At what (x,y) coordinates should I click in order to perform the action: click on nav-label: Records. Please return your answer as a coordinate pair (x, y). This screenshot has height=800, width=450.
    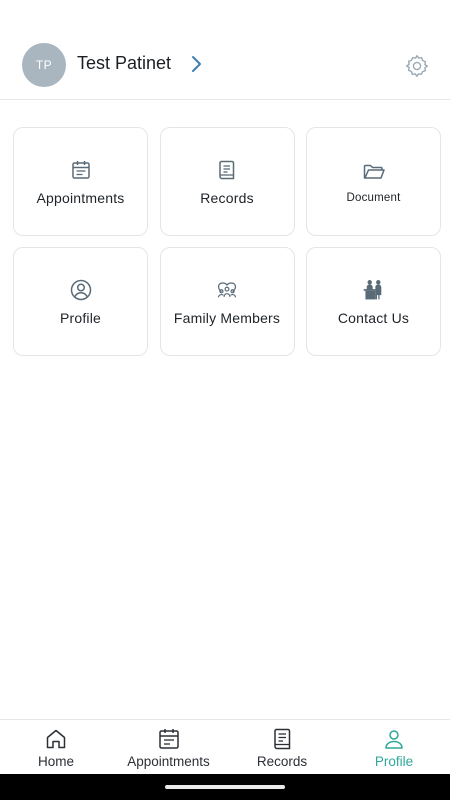
    Looking at the image, I should click on (282, 761).